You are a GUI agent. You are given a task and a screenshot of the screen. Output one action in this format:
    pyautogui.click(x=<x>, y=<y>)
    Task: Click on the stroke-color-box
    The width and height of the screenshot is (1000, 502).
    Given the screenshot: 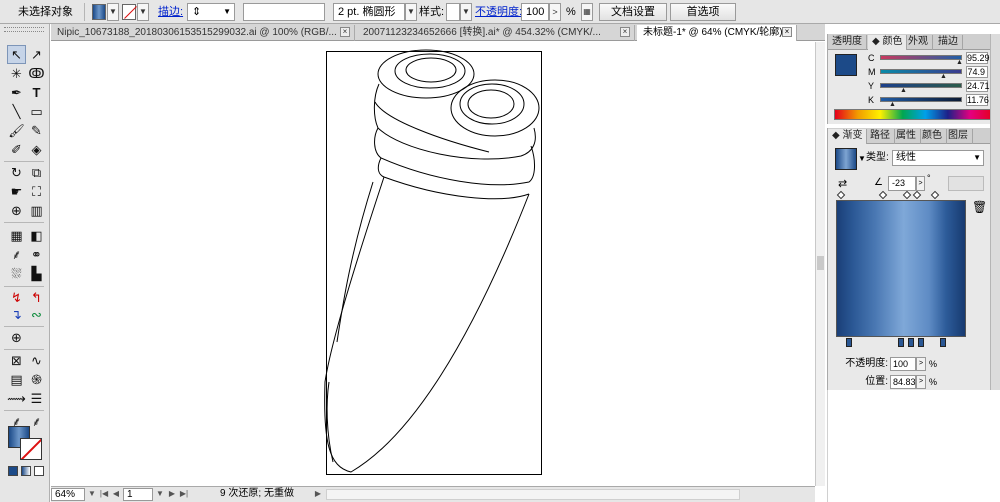 What is the action you would take?
    pyautogui.click(x=31, y=449)
    